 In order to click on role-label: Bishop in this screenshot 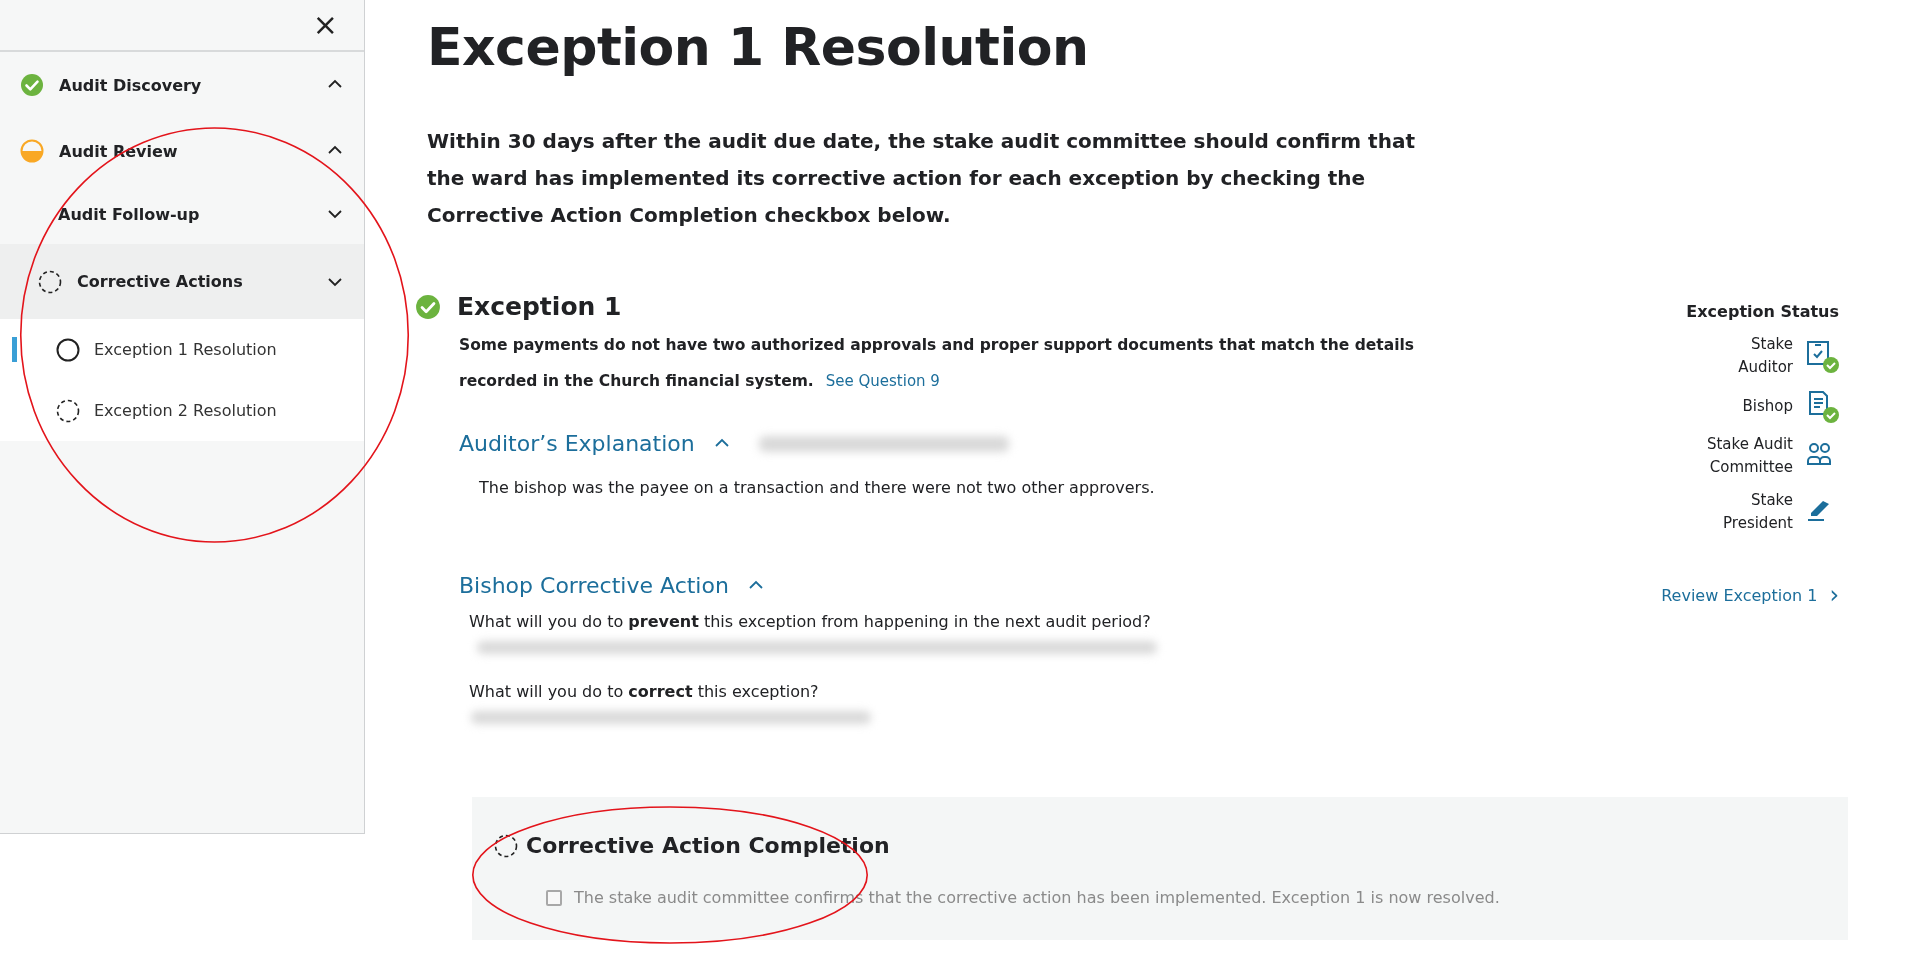, I will do `click(1767, 406)`.